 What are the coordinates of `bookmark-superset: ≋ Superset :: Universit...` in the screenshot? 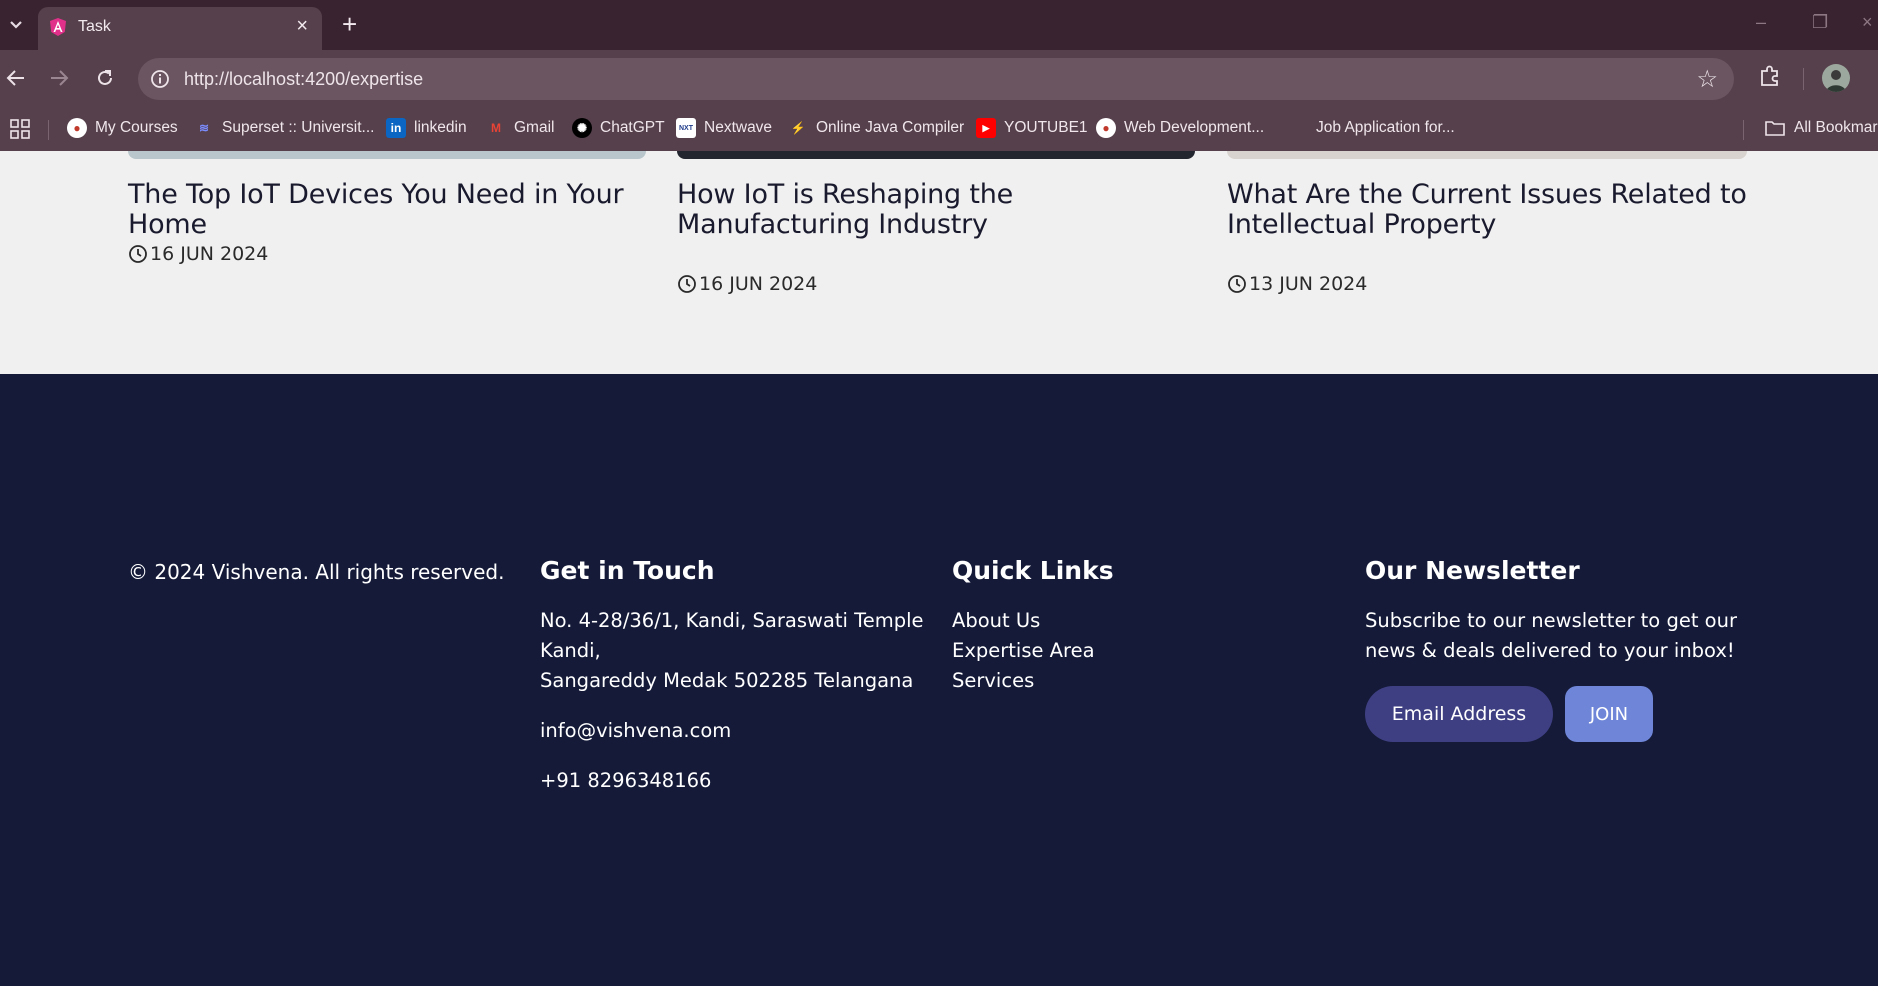 It's located at (284, 128).